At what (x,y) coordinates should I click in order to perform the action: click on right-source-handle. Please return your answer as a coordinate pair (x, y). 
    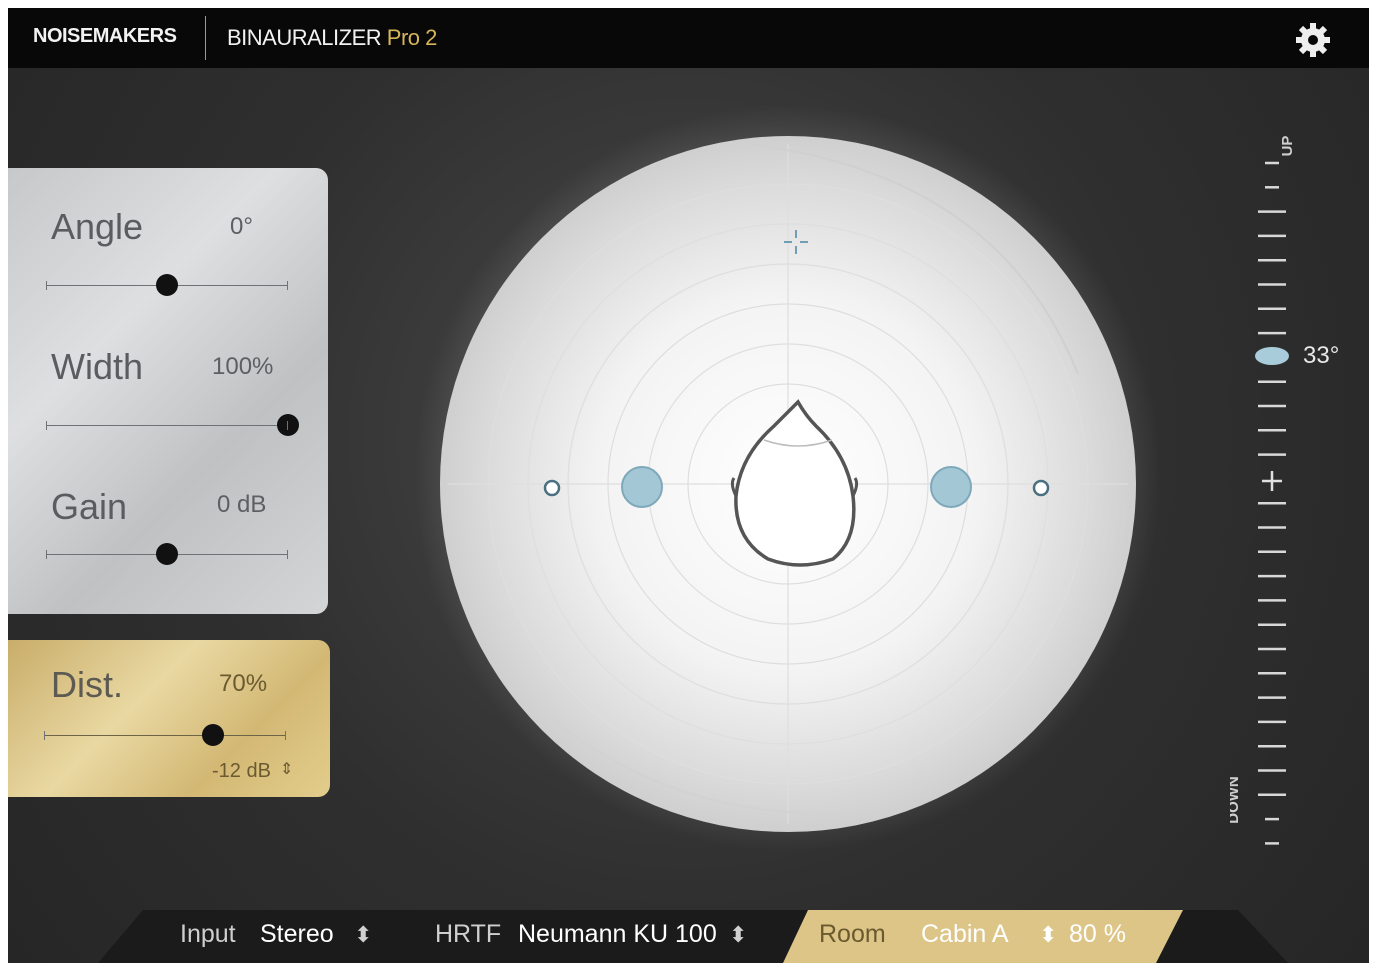
    Looking at the image, I should click on (951, 487).